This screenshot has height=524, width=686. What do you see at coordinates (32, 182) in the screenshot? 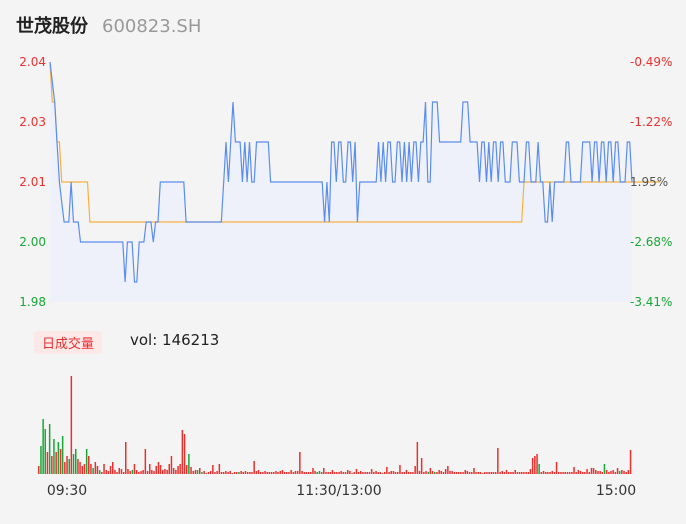
I see `y-left-tick: 2.01` at bounding box center [32, 182].